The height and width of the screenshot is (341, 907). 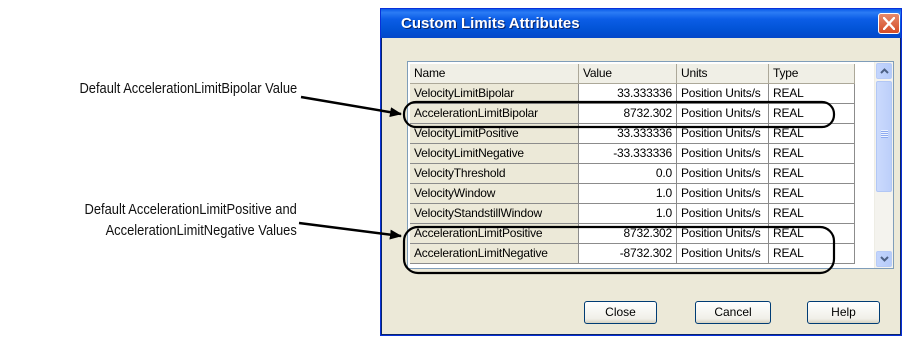 I want to click on help-button: Help, so click(x=843, y=312).